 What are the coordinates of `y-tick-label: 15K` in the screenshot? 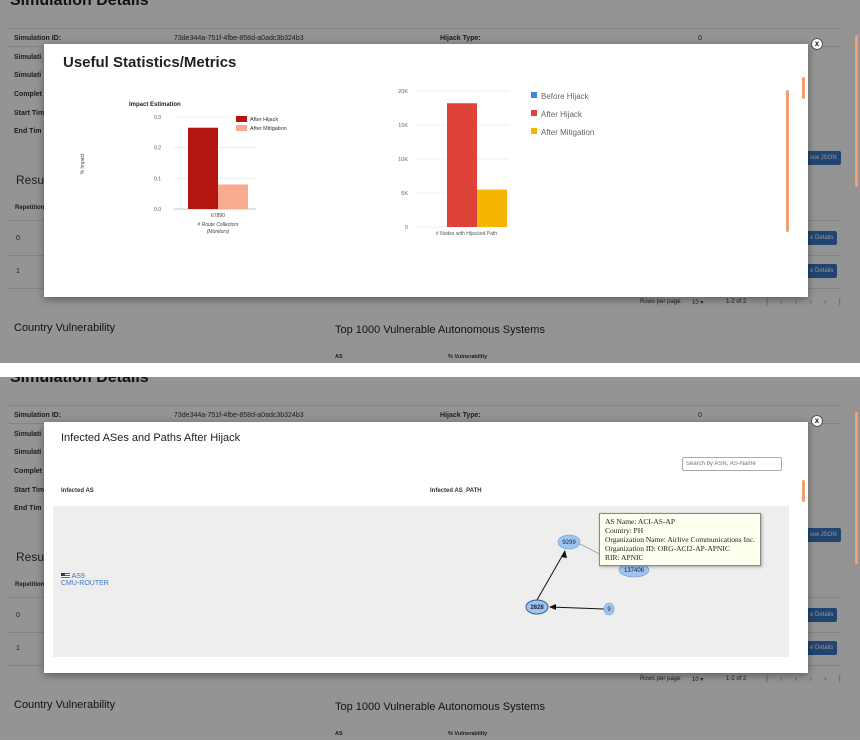 It's located at (403, 126).